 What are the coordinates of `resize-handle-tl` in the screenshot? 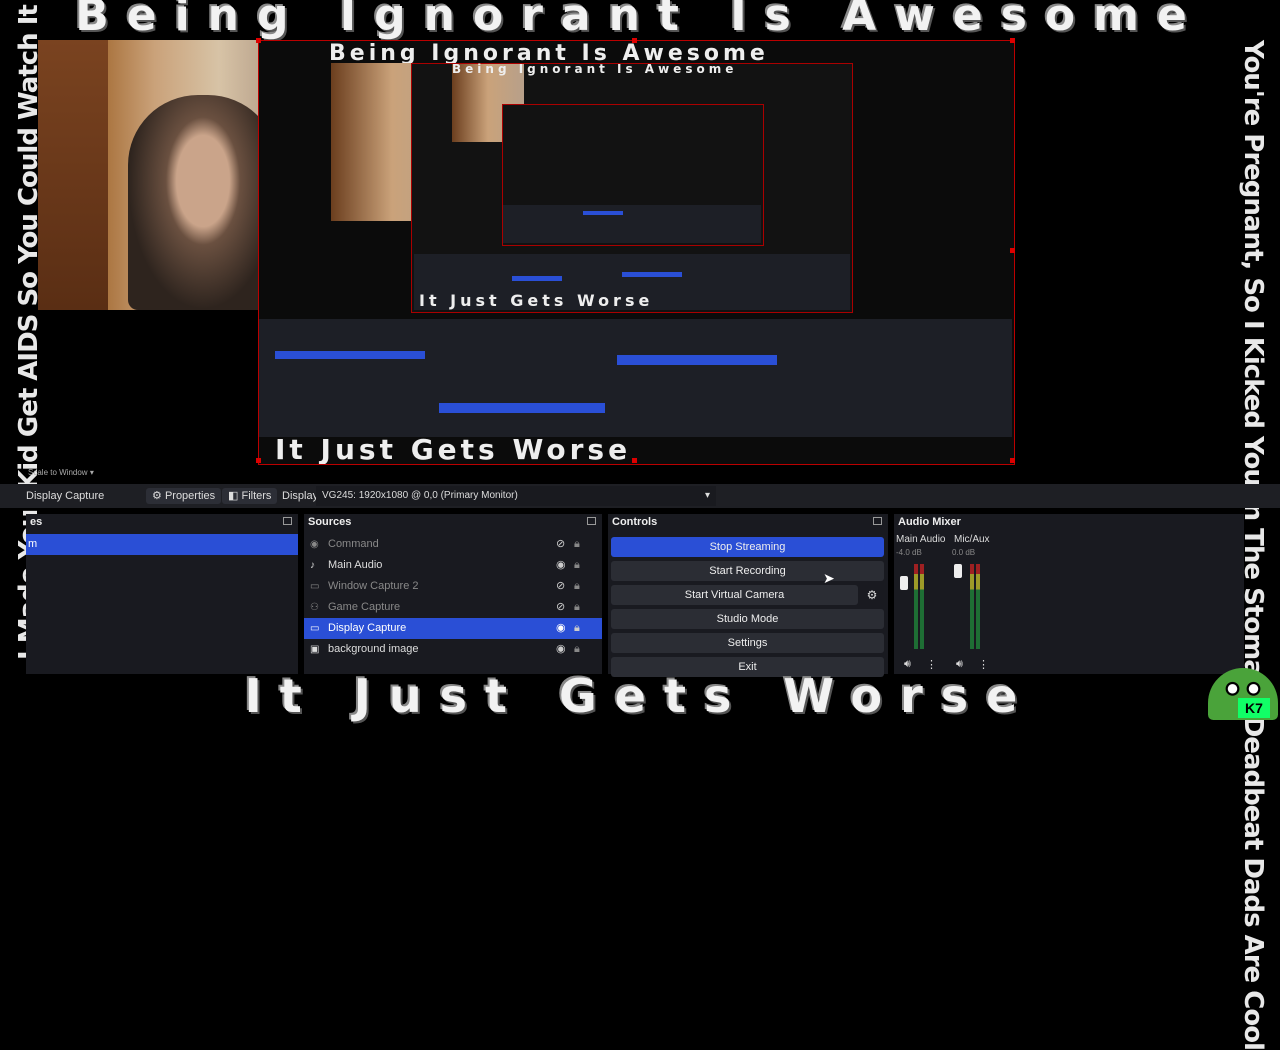 It's located at (258, 40).